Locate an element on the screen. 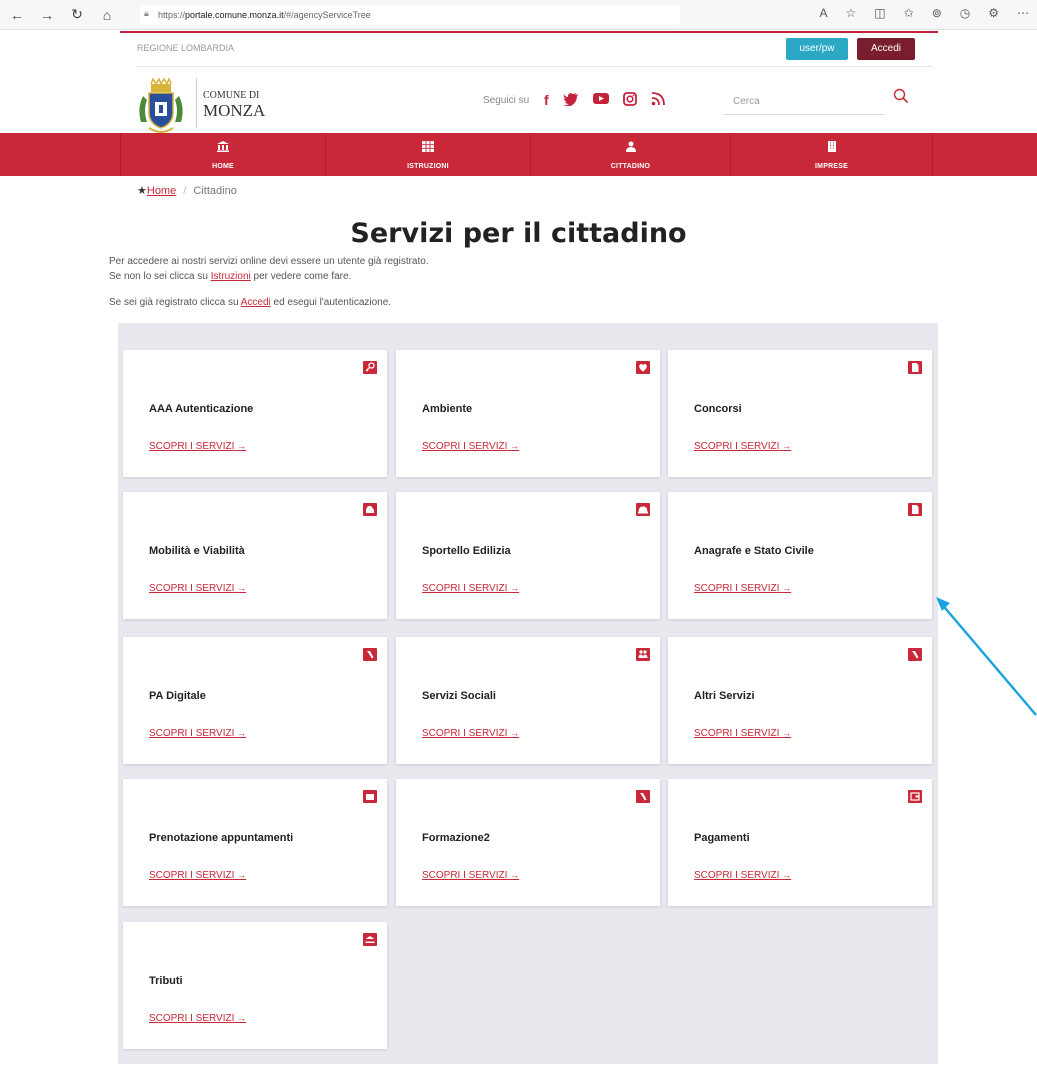  card-title: Altri Servizi is located at coordinates (724, 696).